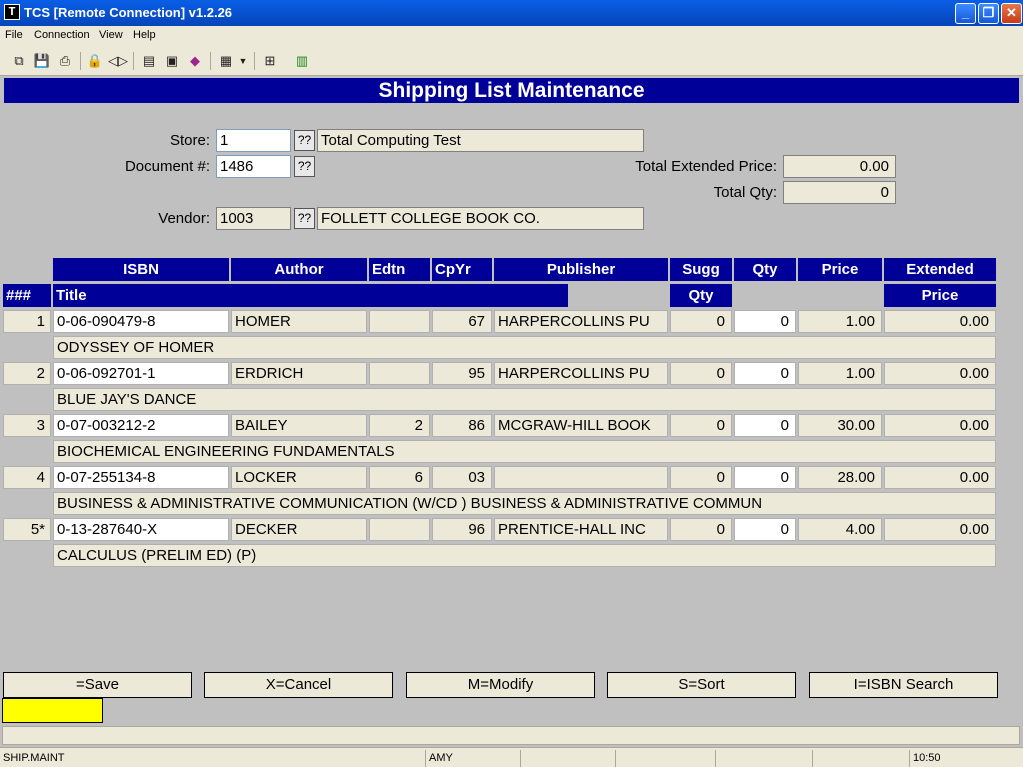 The image size is (1023, 767). What do you see at coordinates (966, 758) in the screenshot?
I see `status-time: 10:50` at bounding box center [966, 758].